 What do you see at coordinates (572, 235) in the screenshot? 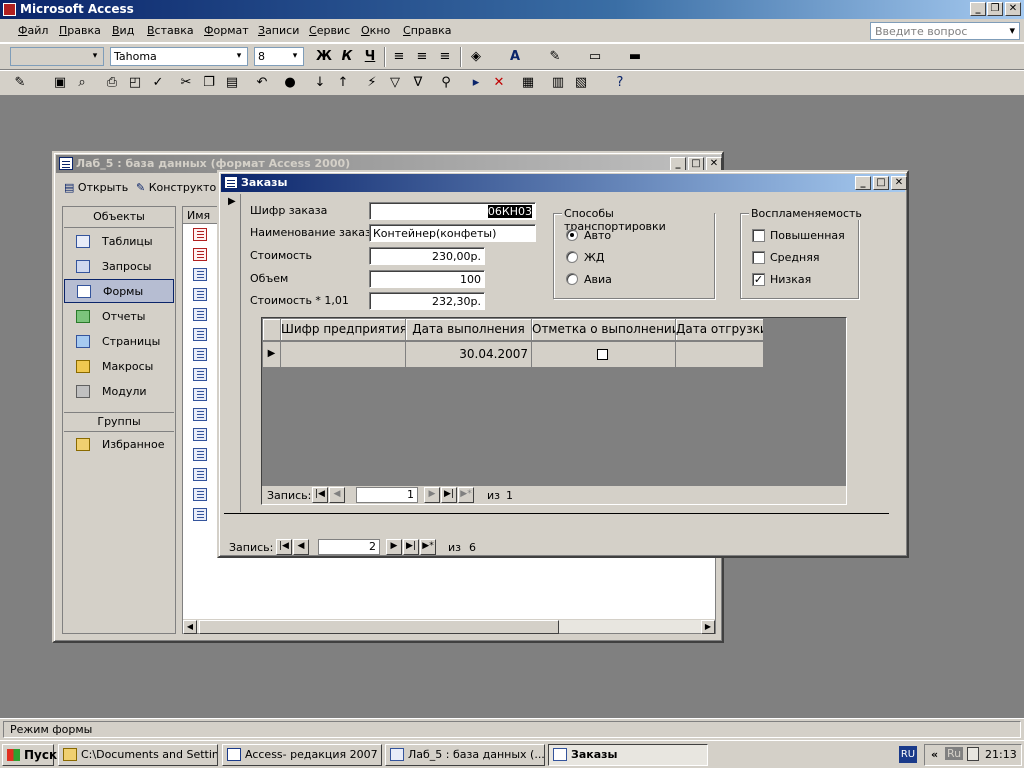
I see `transport-auto-radio` at bounding box center [572, 235].